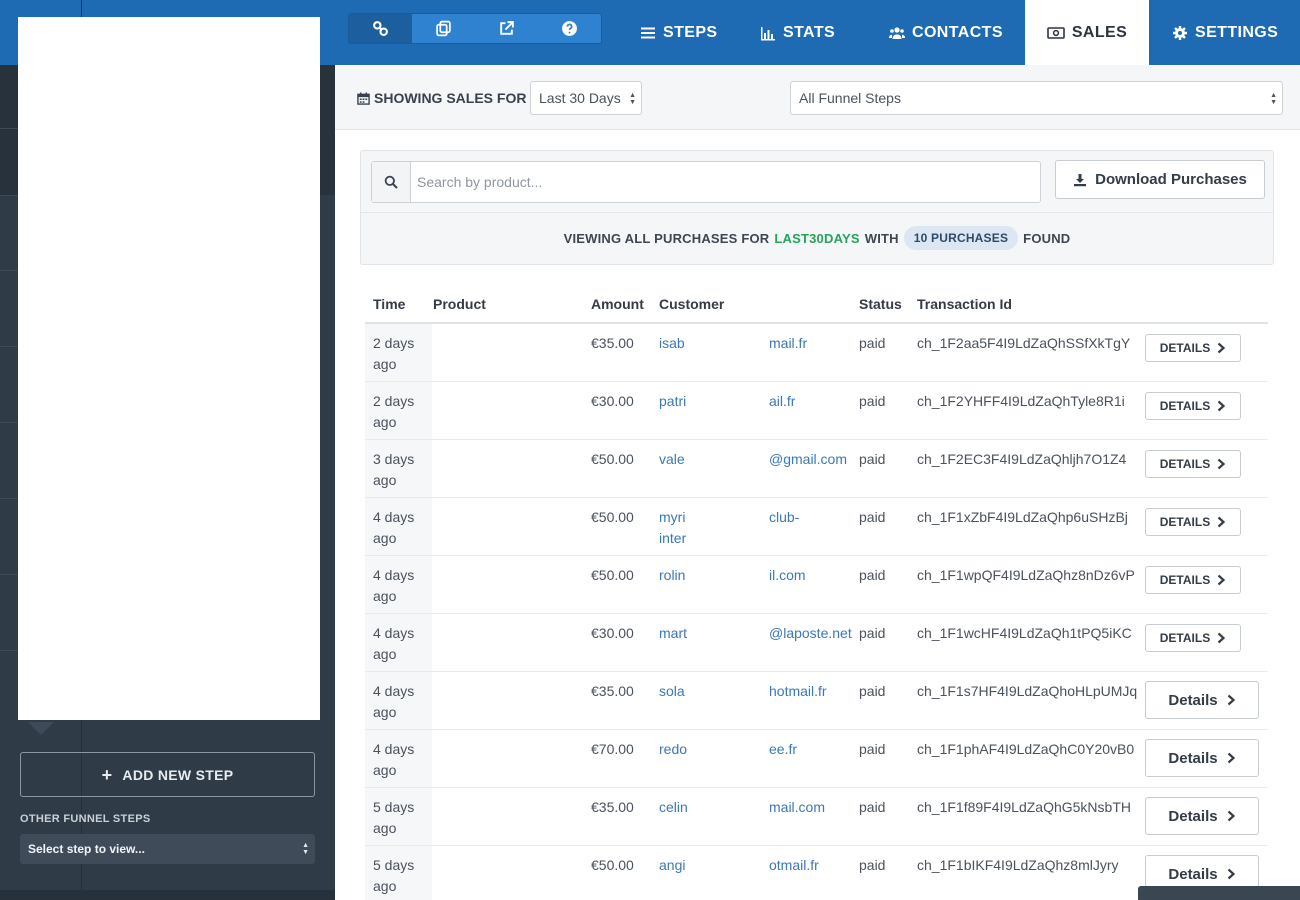  I want to click on customer-email-end: @gmail.com, so click(808, 459).